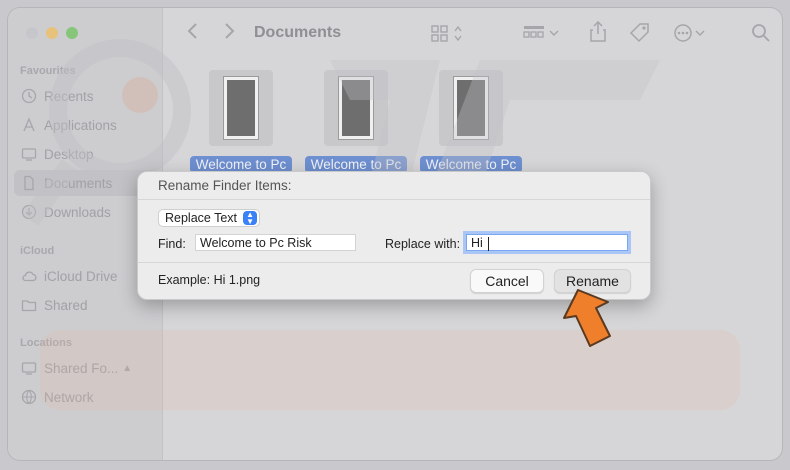 This screenshot has height=470, width=790. I want to click on replace-label: Replace with:, so click(423, 244).